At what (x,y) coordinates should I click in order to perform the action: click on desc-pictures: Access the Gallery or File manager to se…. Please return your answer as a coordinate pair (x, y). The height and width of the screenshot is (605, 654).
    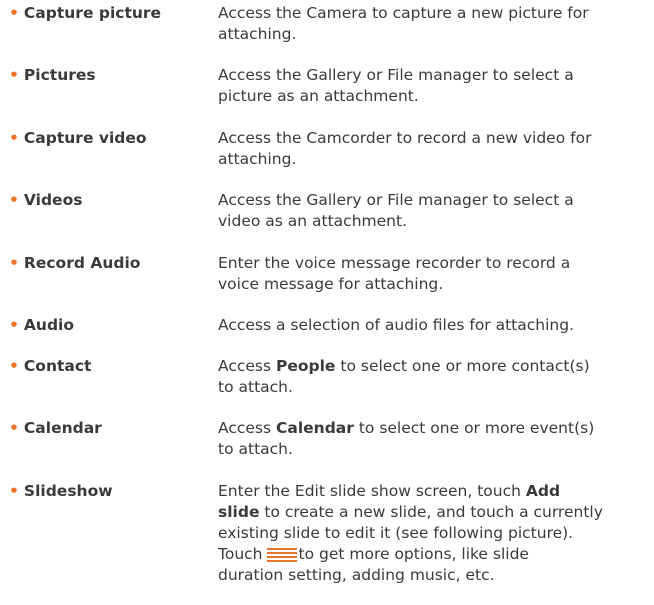
    Looking at the image, I should click on (434, 86).